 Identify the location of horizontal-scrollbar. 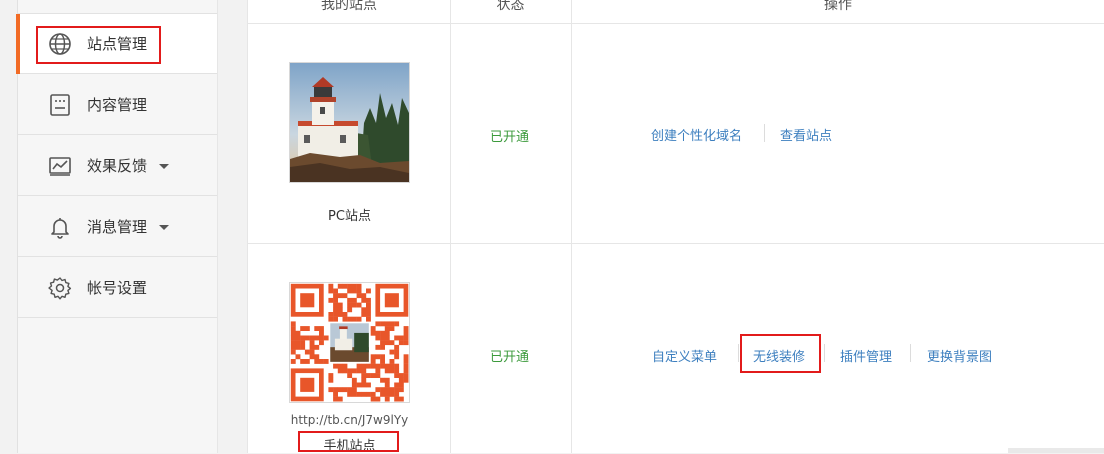
(1056, 450).